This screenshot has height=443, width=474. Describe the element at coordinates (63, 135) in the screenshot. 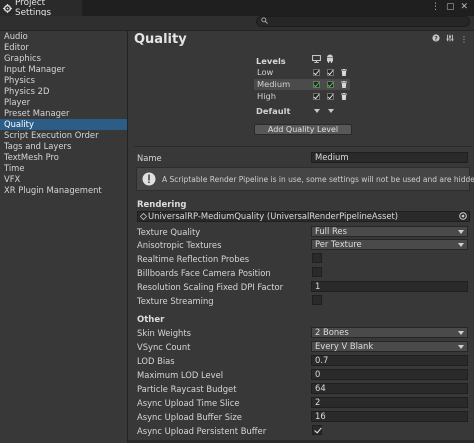

I see `sidebar-item-script-execution-order: Script Execution Order` at that location.